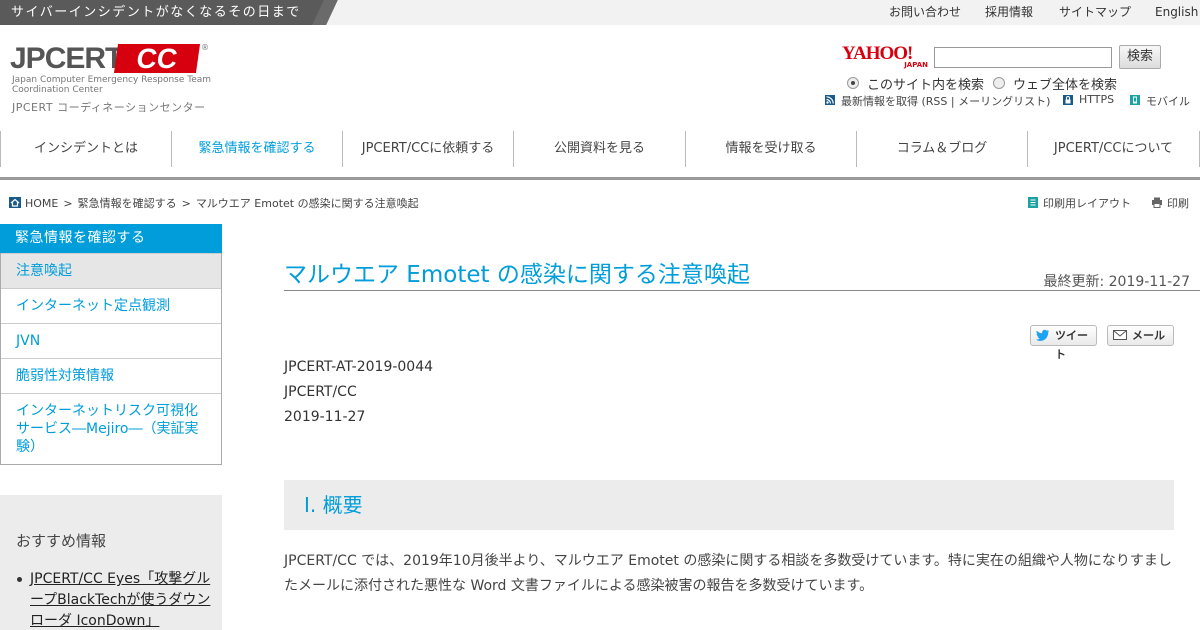 Image resolution: width=1200 pixels, height=630 pixels. What do you see at coordinates (109, 107) in the screenshot?
I see `logo-japanese-name: JPCERT コーディネーションセンター` at bounding box center [109, 107].